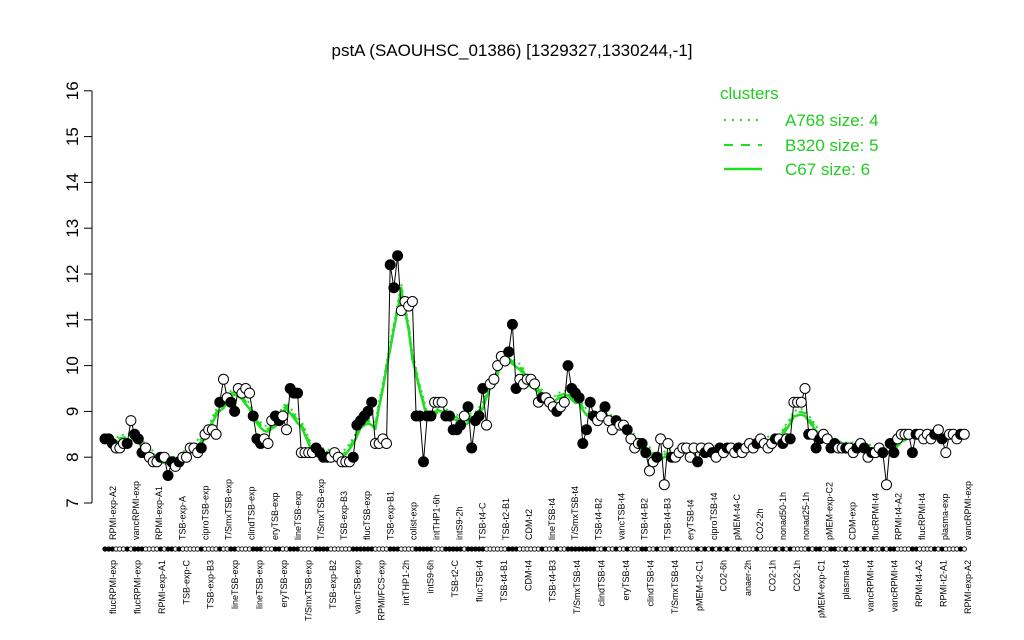 This screenshot has height=640, width=1024. I want to click on y-tick-label: 11, so click(72, 320).